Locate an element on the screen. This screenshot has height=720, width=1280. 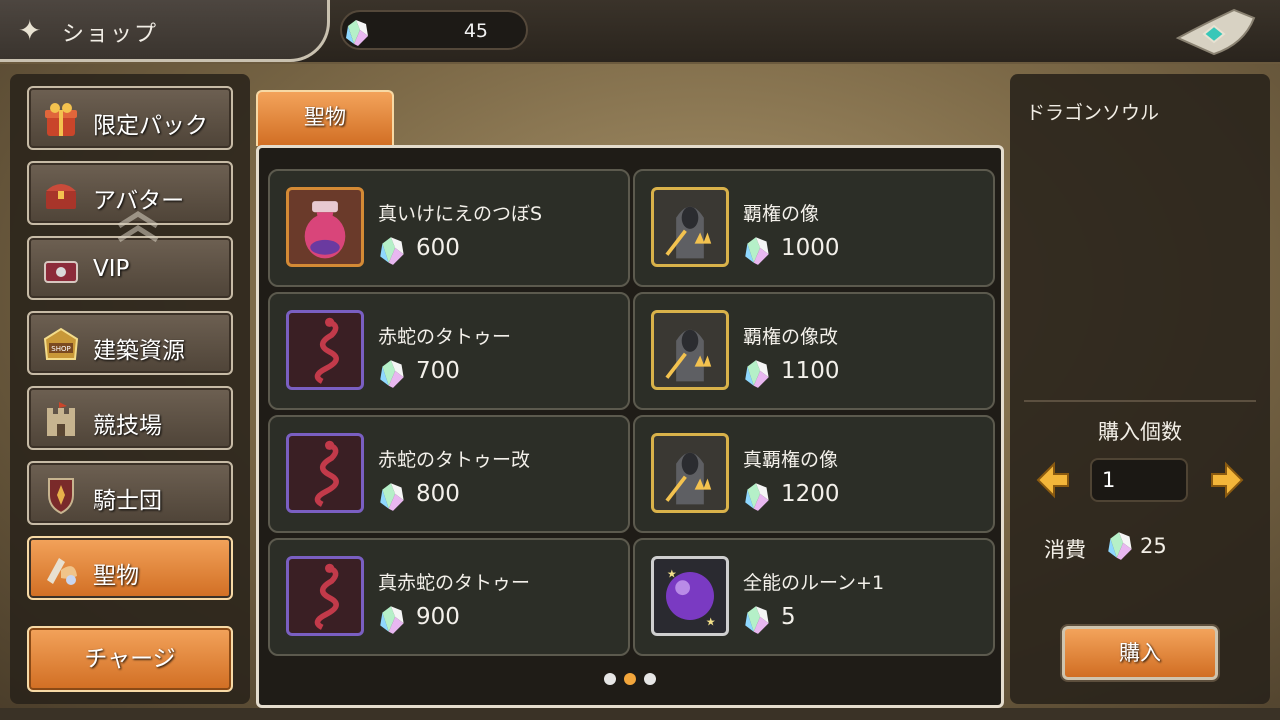
shop-item-card: 赤蛇のタトゥー 700 is located at coordinates (449, 351).